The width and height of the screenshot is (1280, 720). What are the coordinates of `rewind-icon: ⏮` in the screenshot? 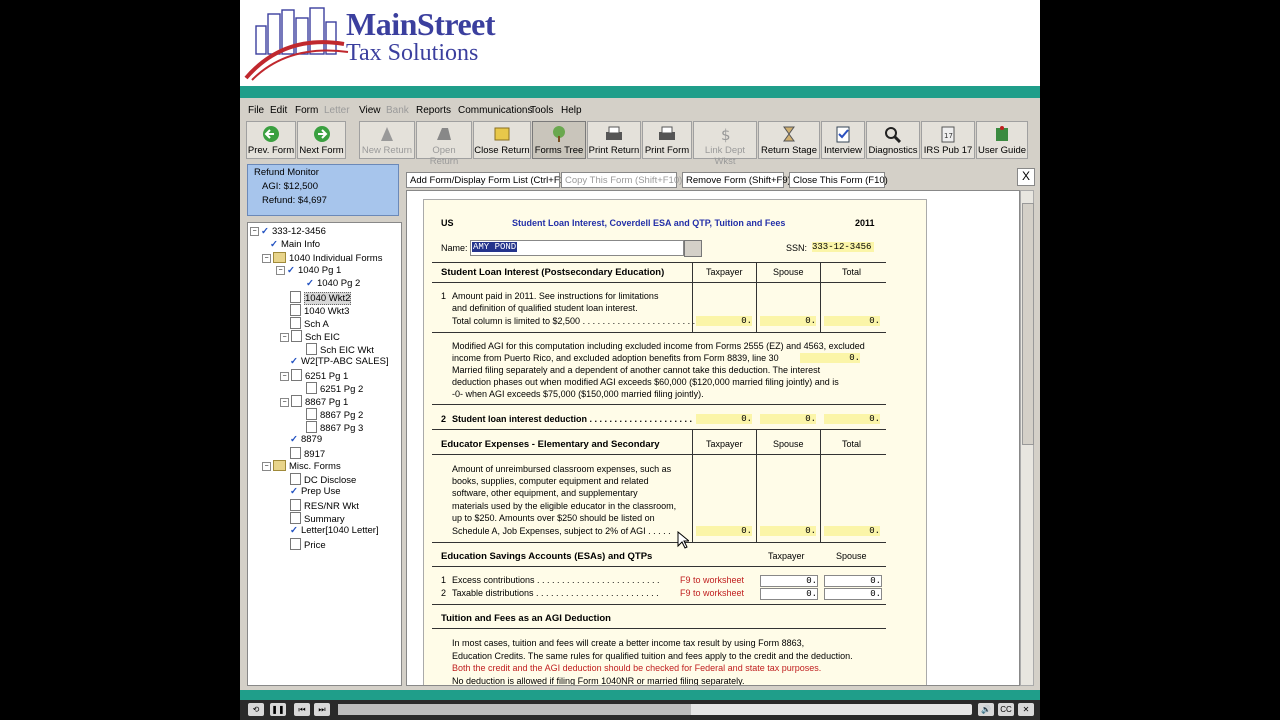 It's located at (302, 709).